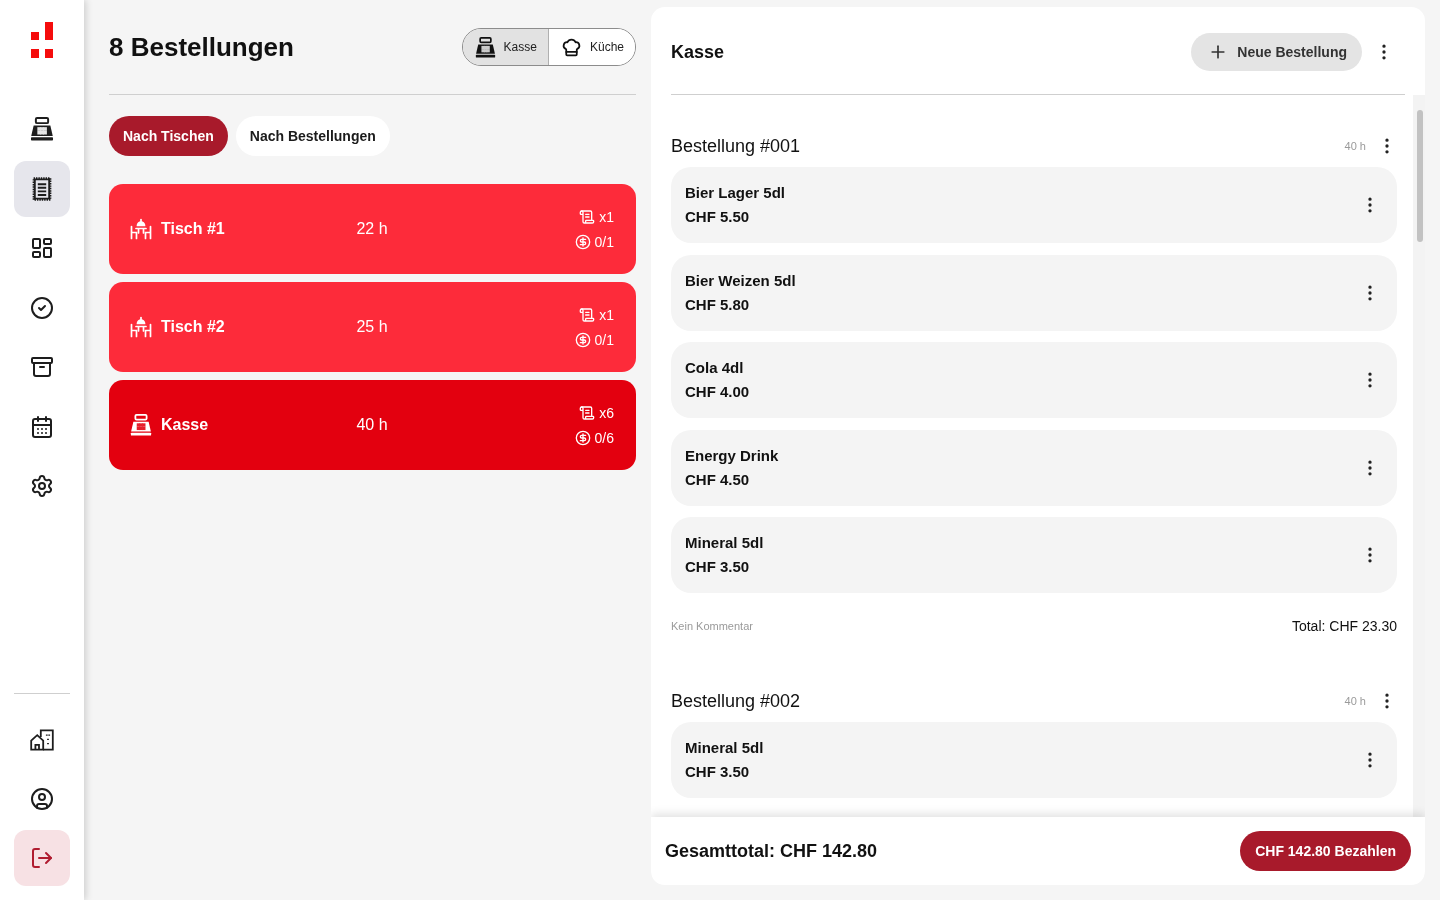 The height and width of the screenshot is (900, 1440). Describe the element at coordinates (591, 47) in the screenshot. I see `view-tab: Küche` at that location.